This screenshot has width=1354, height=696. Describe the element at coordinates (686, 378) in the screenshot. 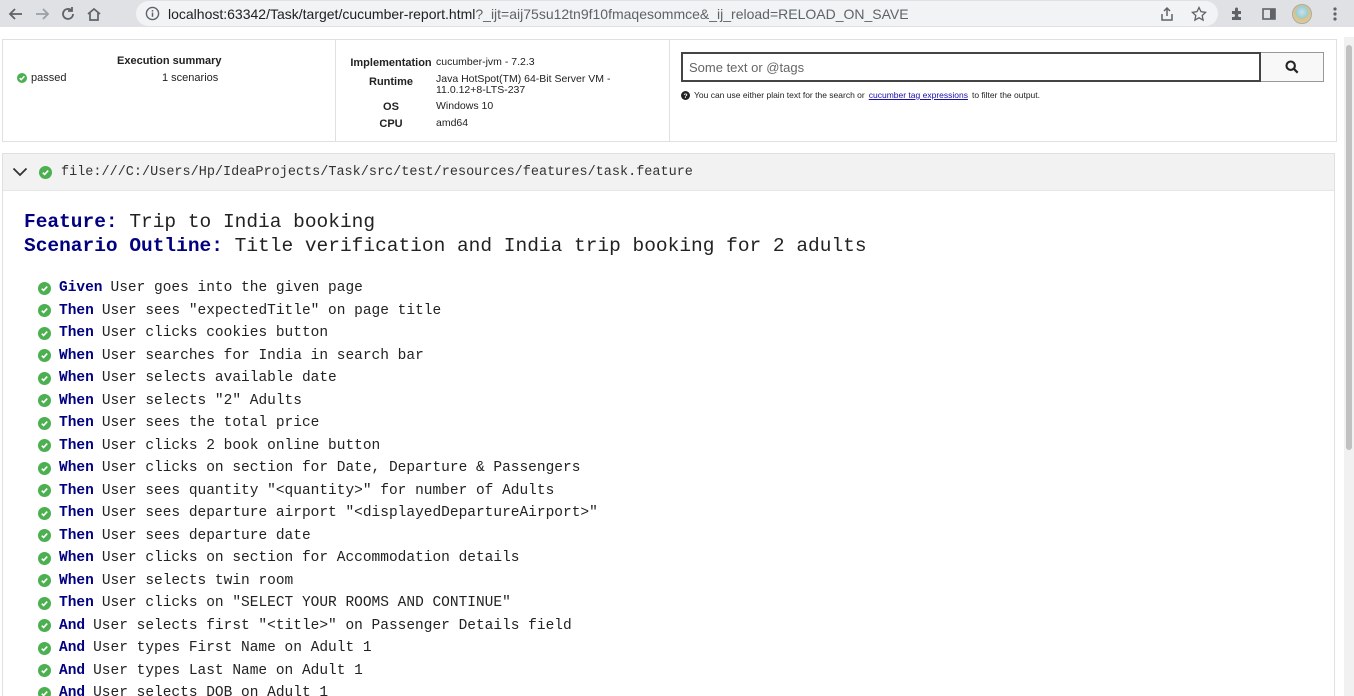

I see `step-row: When User selects available date` at that location.